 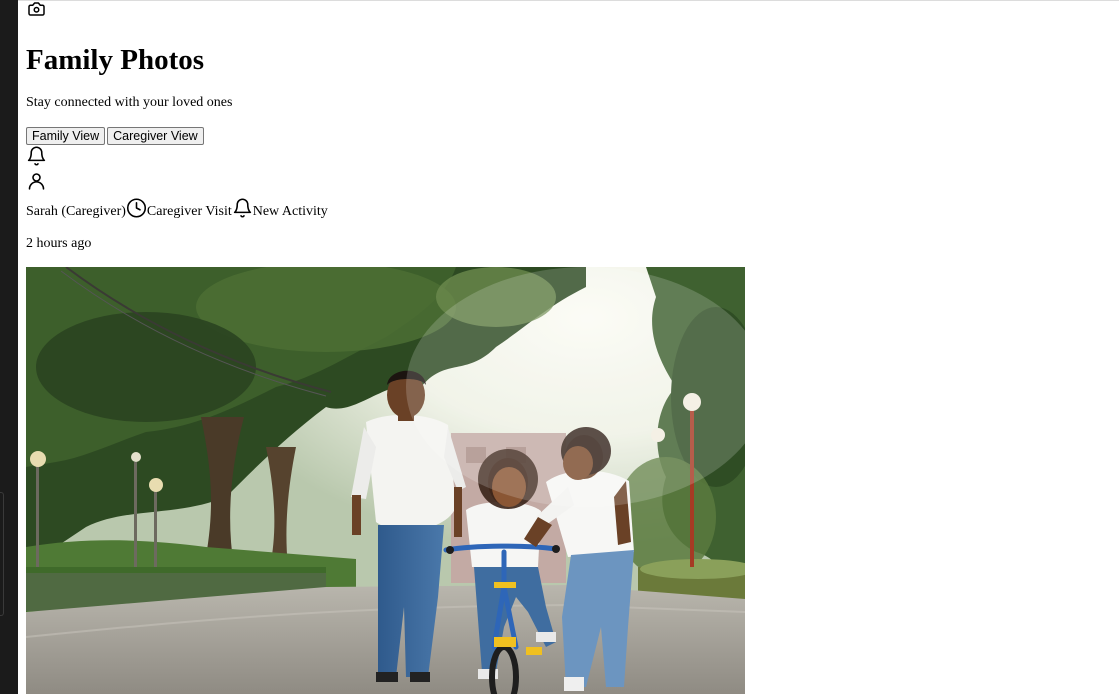 I want to click on view-toggle: Family View Caregiver View, so click(x=115, y=136).